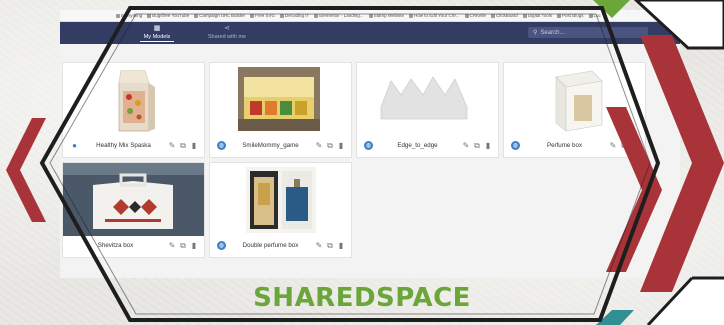 The height and width of the screenshot is (325, 724). What do you see at coordinates (634, 189) in the screenshot?
I see `red-chevron-small` at bounding box center [634, 189].